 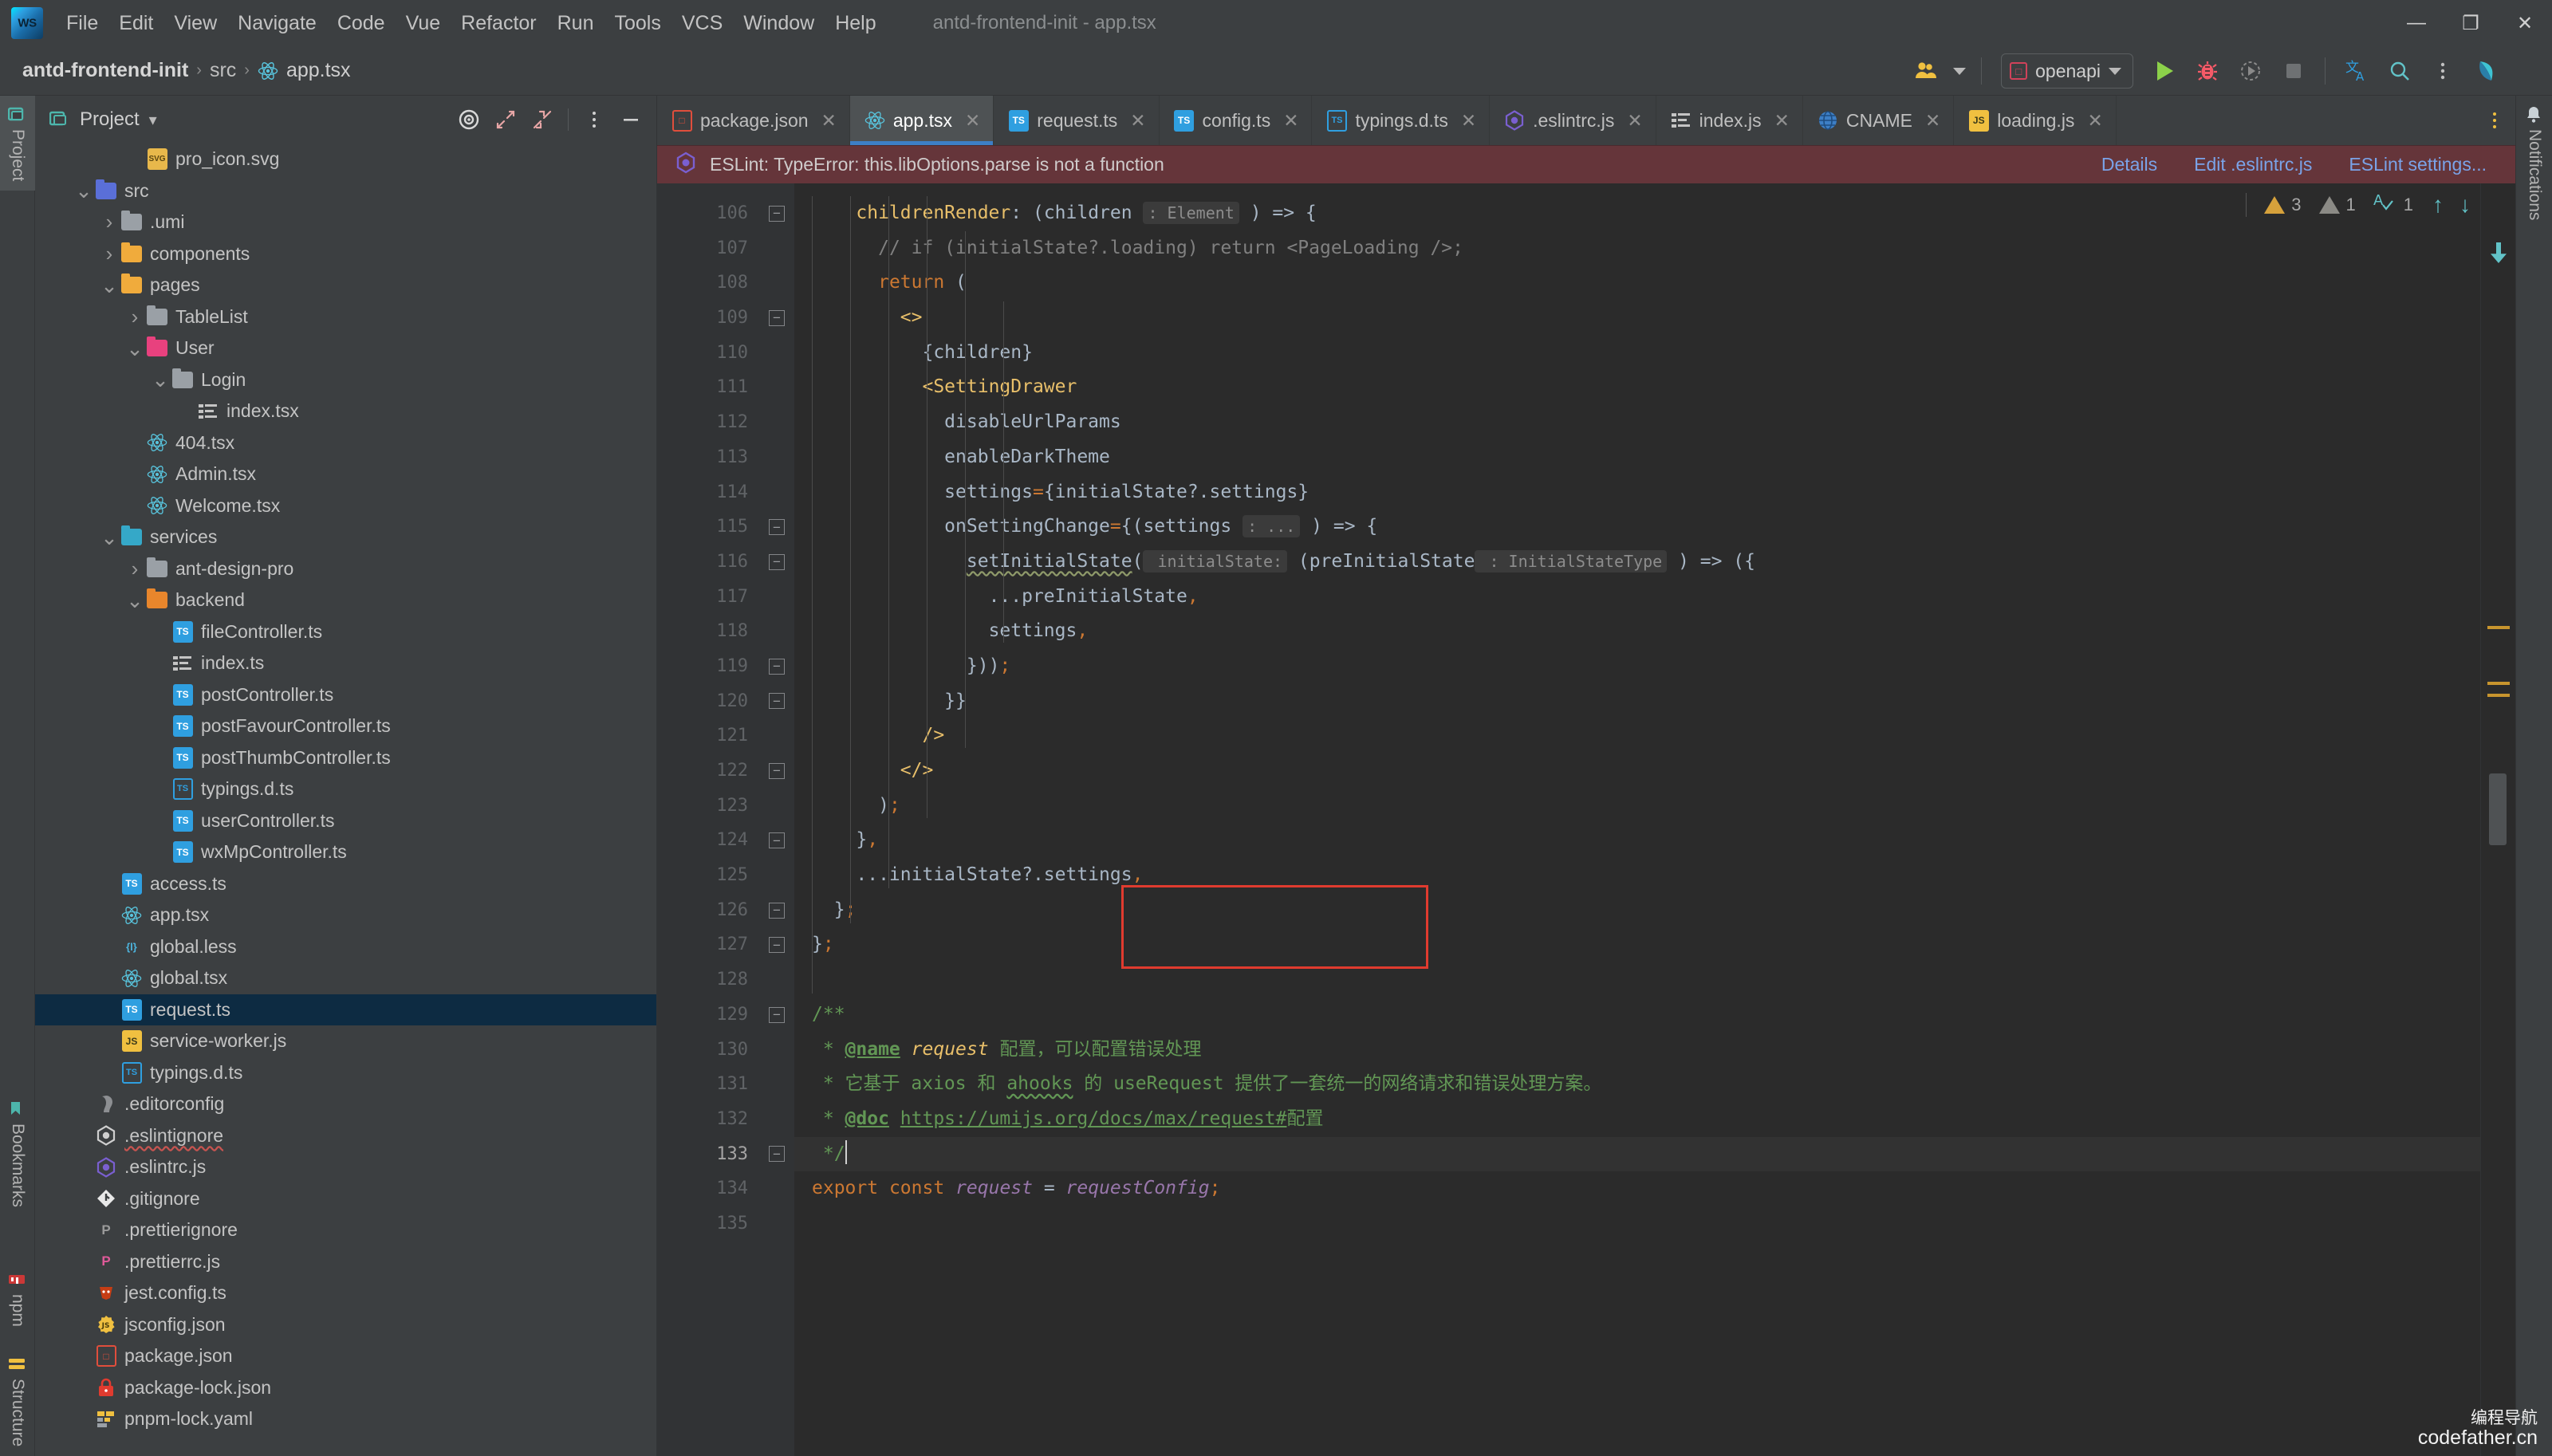 I want to click on code-line: />, so click(x=1637, y=736).